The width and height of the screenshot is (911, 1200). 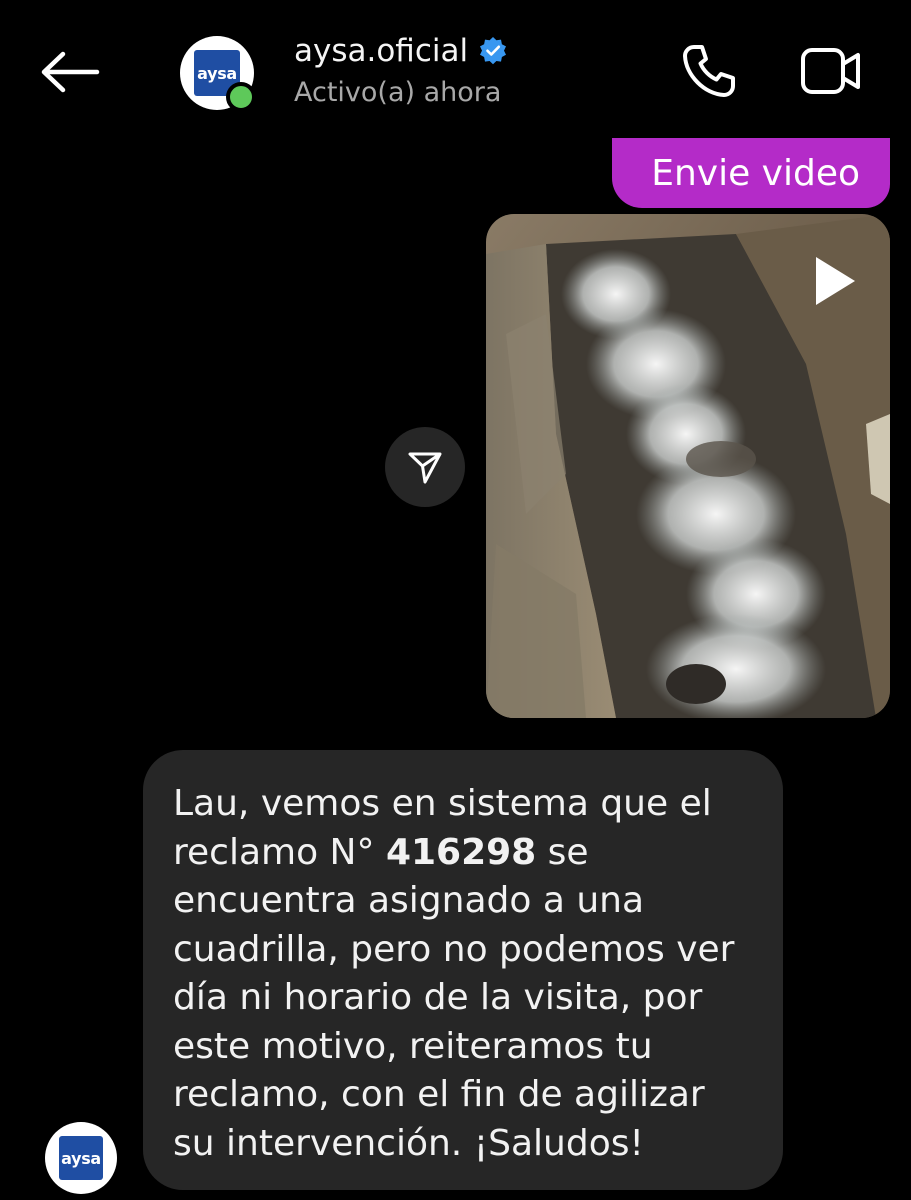 What do you see at coordinates (454, 949) in the screenshot?
I see `message-line: cuadrilla, pero no podemos ver` at bounding box center [454, 949].